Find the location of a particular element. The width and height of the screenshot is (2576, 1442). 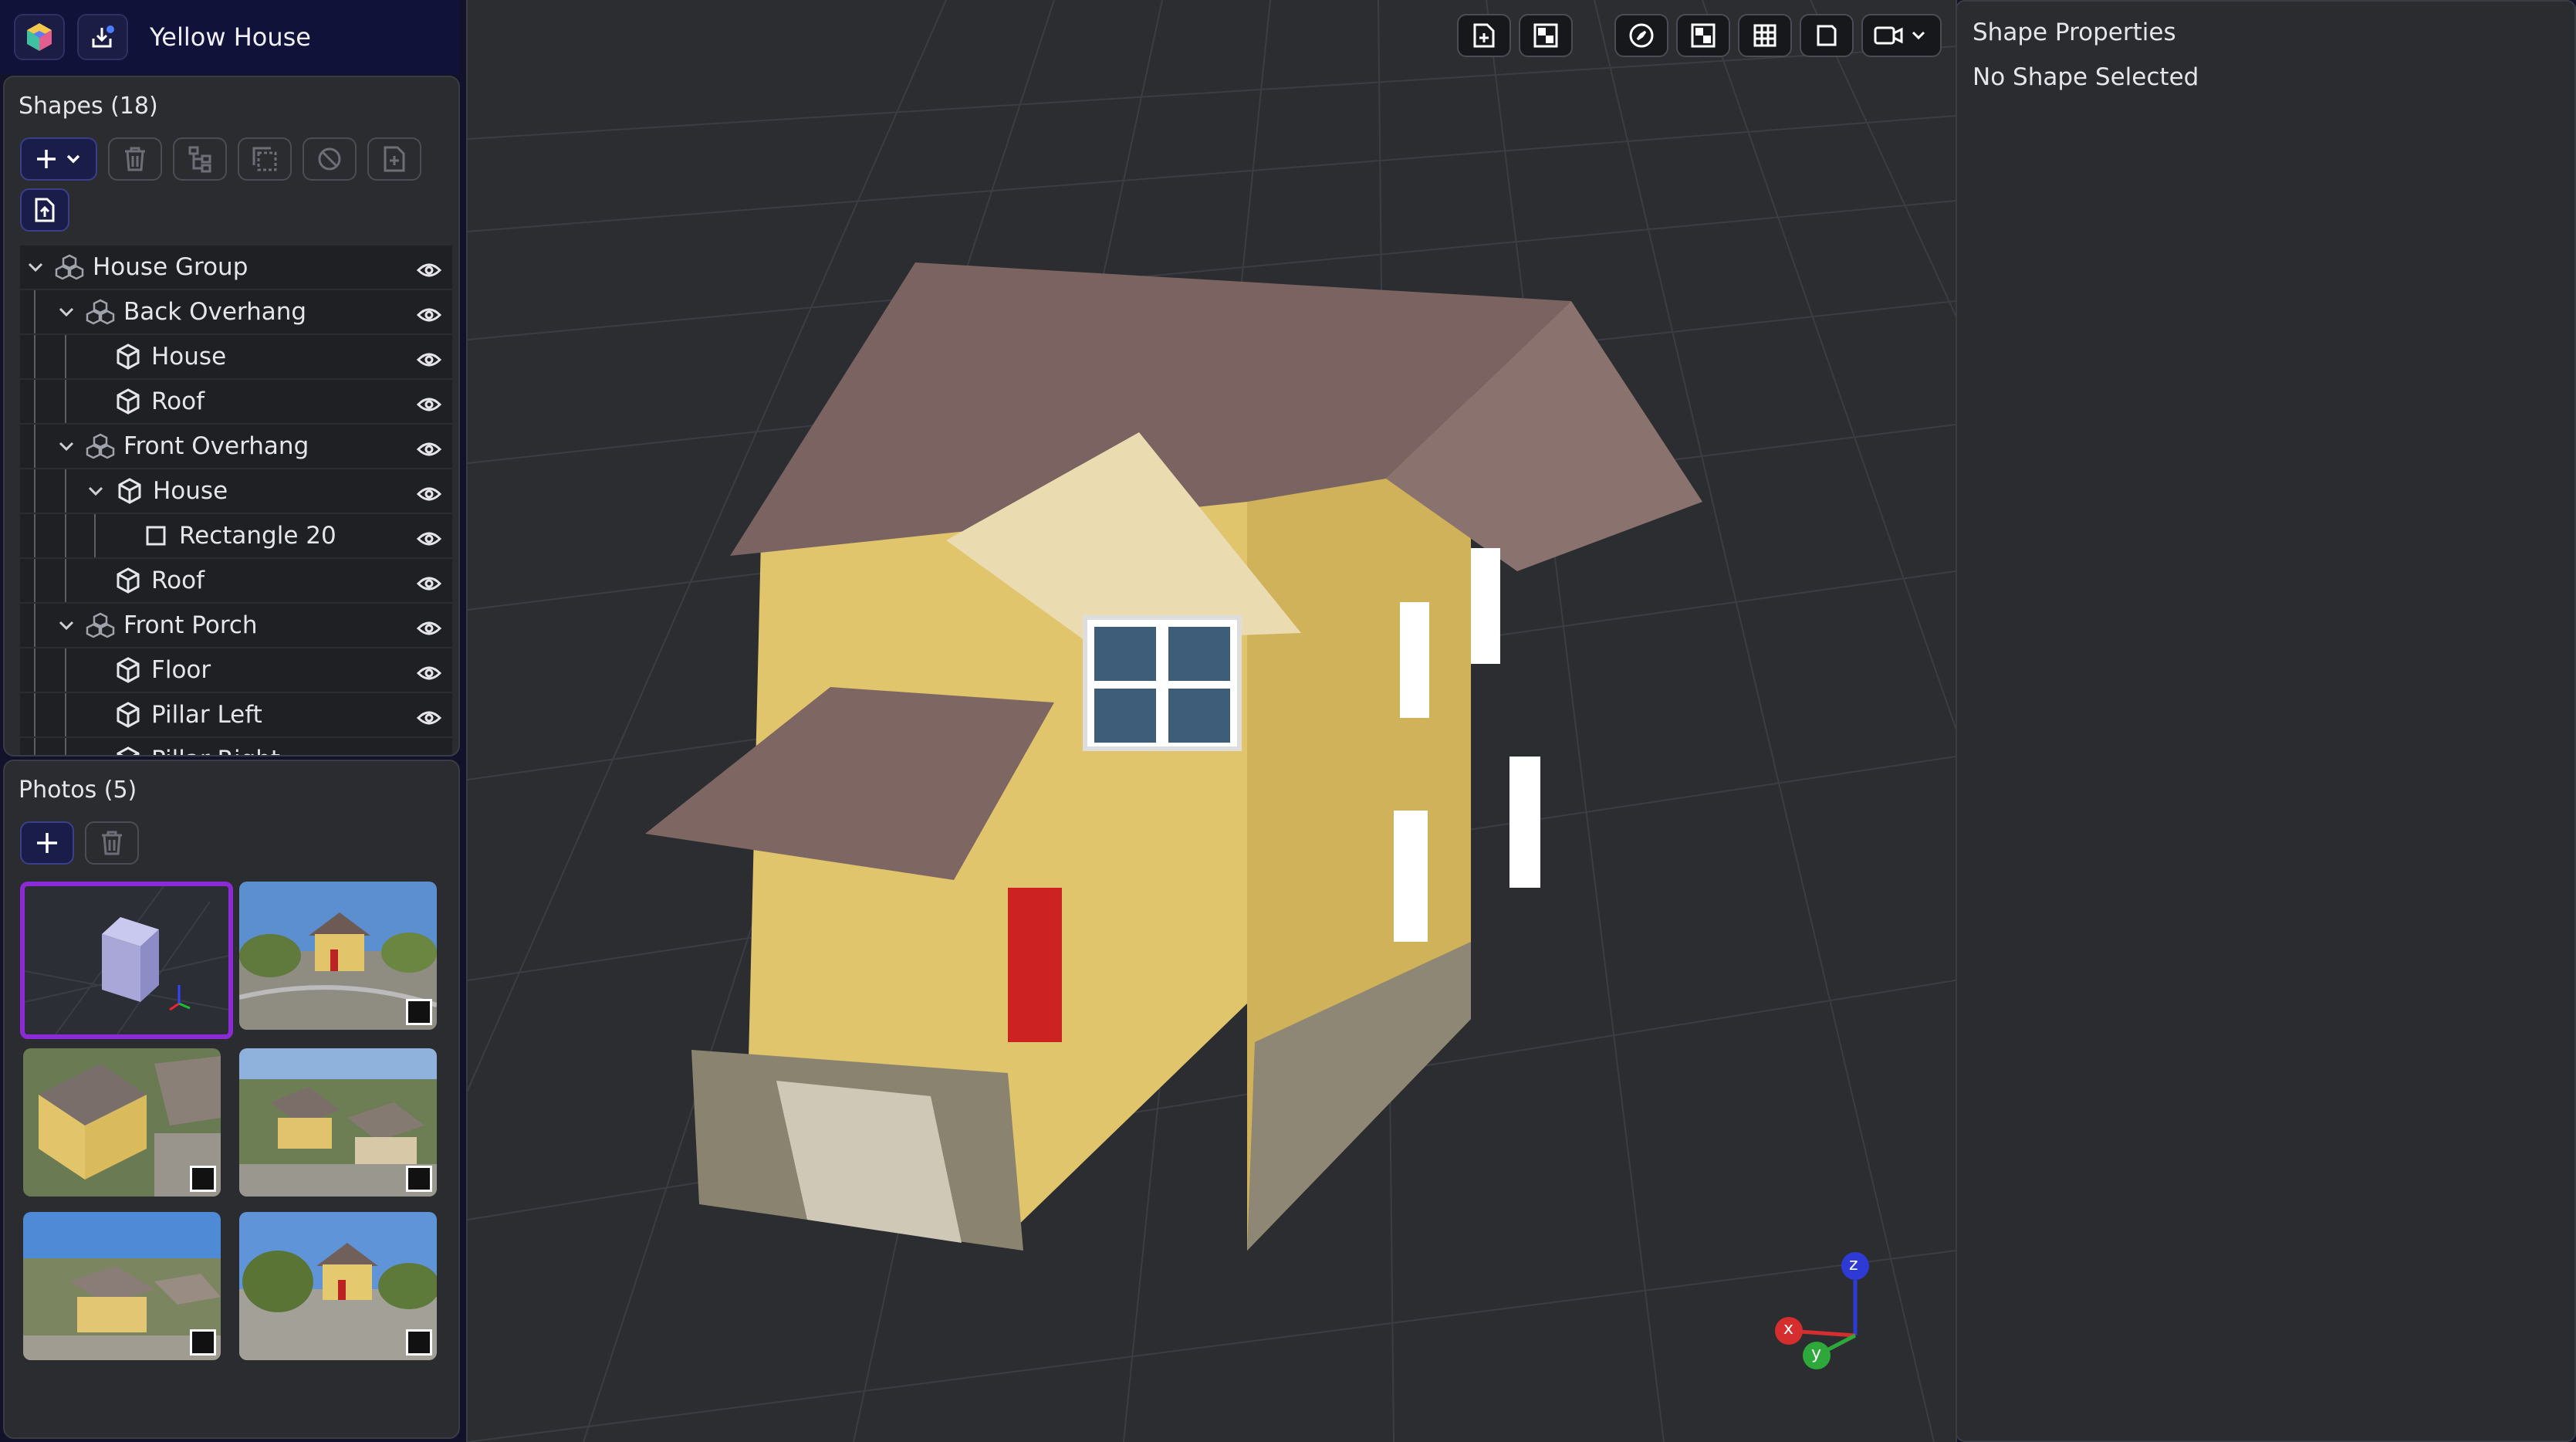

tree-item-back-house: House is located at coordinates (236, 358).